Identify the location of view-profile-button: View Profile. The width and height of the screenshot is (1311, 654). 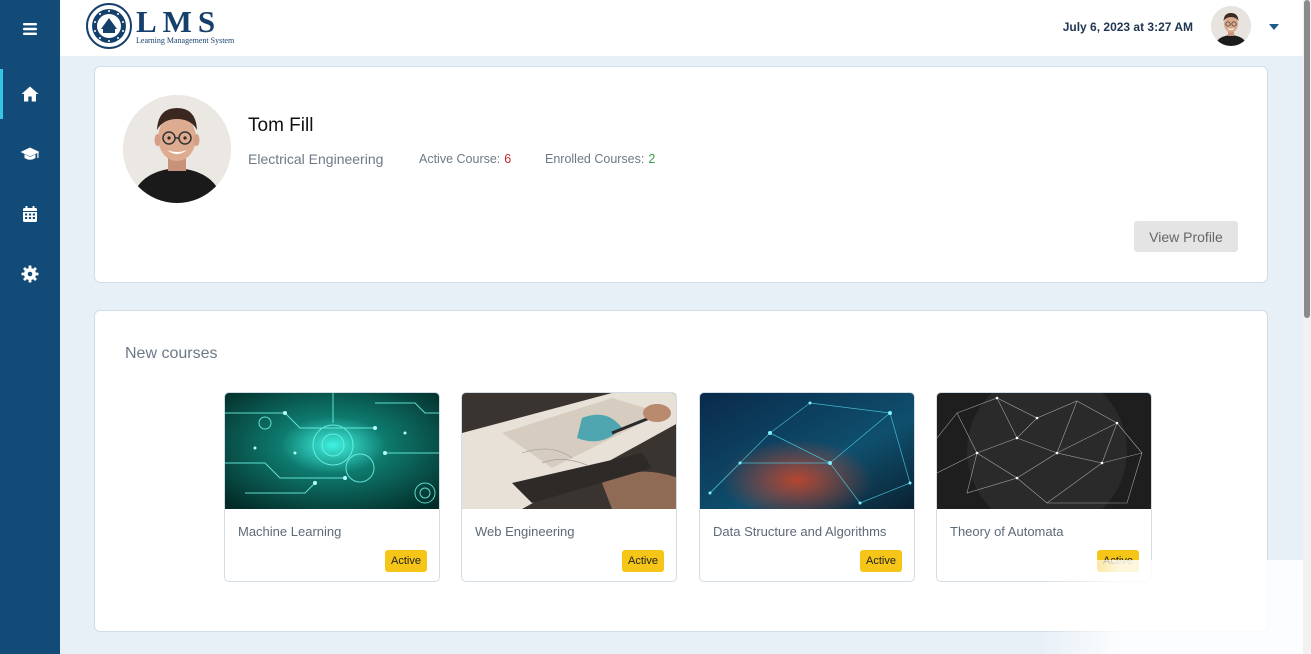
(1186, 236).